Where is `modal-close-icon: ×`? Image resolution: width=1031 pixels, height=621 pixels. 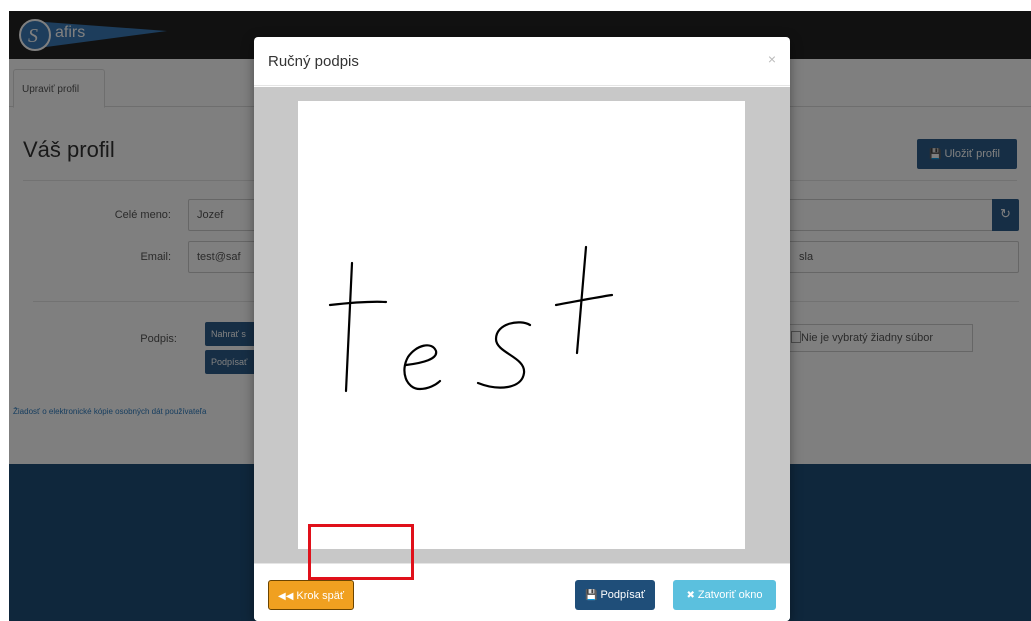 modal-close-icon: × is located at coordinates (772, 59).